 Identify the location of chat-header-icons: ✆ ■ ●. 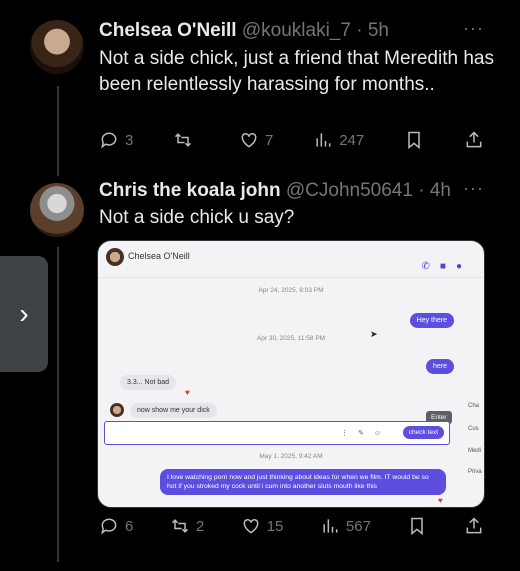
(442, 266).